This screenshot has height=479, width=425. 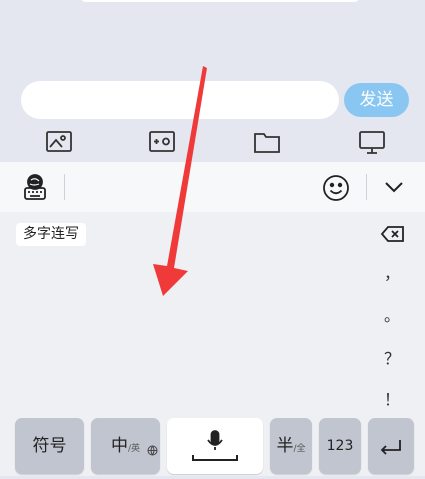 I want to click on half-width-label: 半, so click(x=285, y=446).